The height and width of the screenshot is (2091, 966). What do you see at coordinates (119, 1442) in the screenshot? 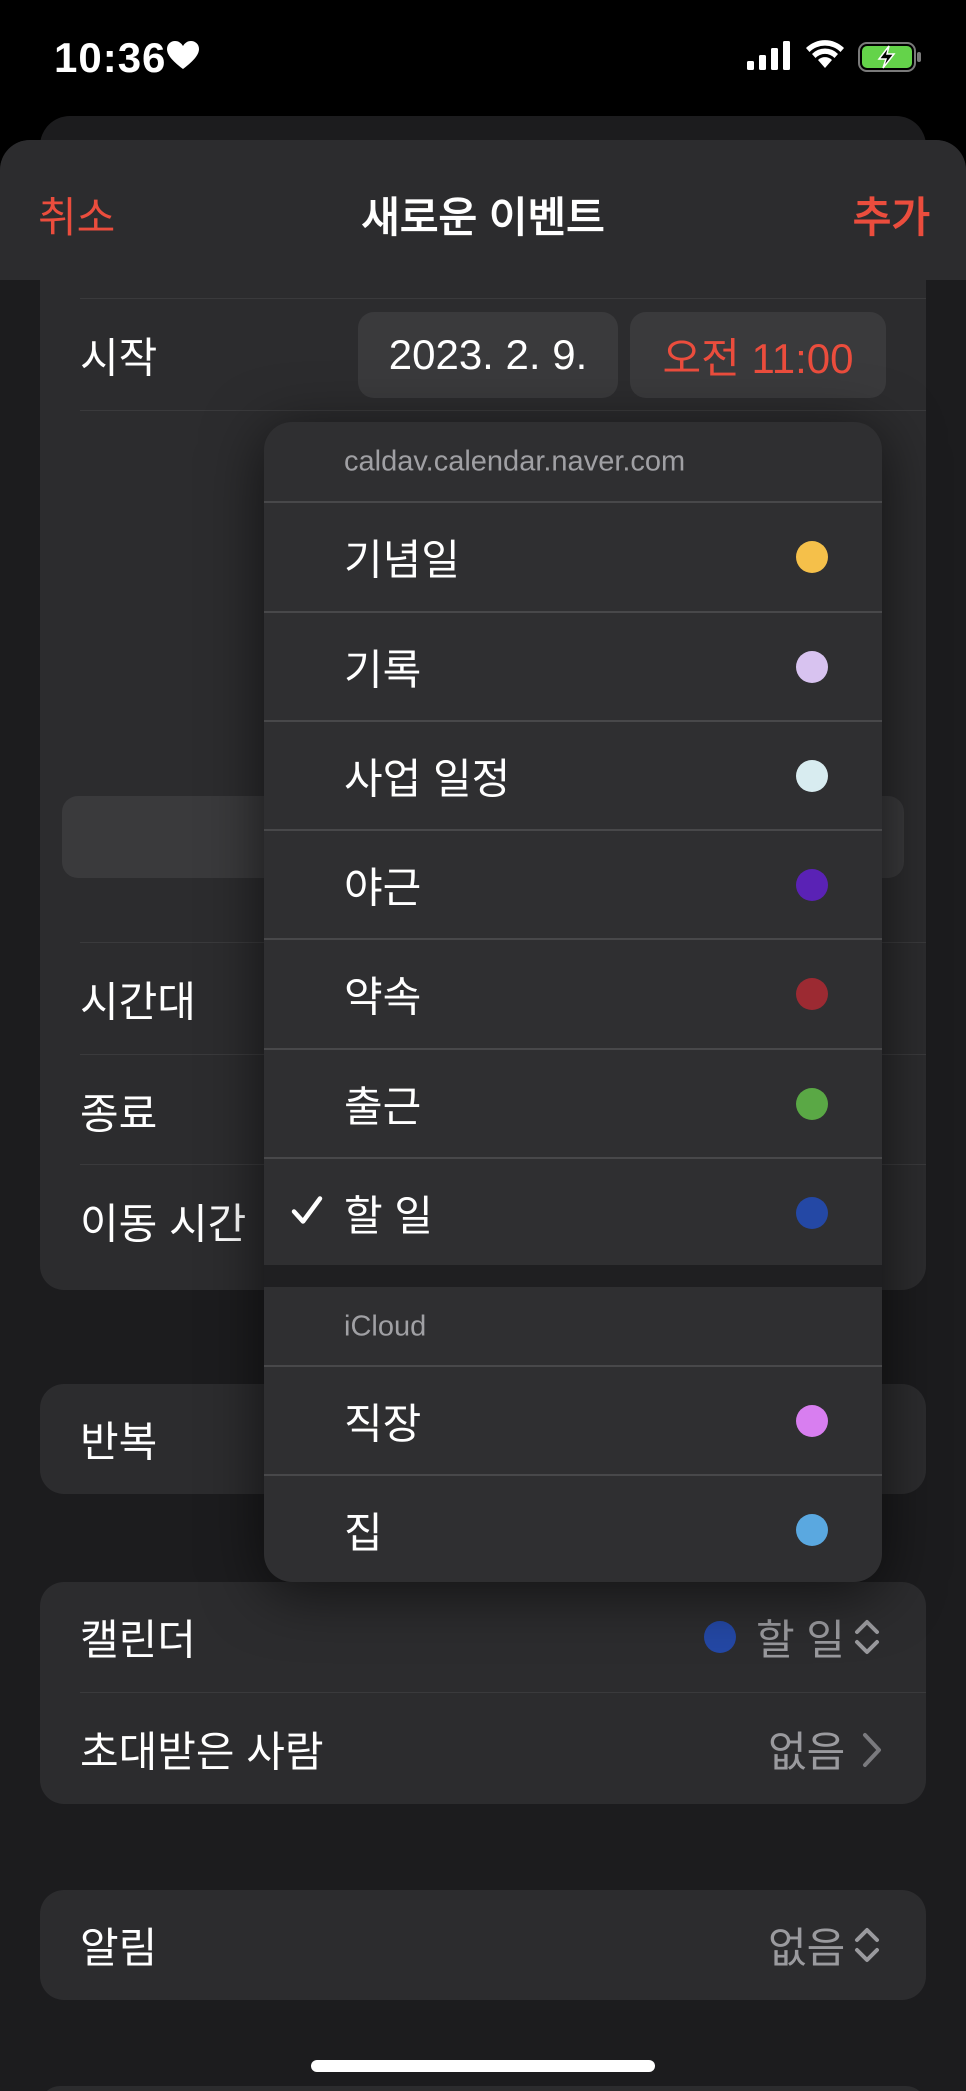
I see `repeat-label: 반복` at bounding box center [119, 1442].